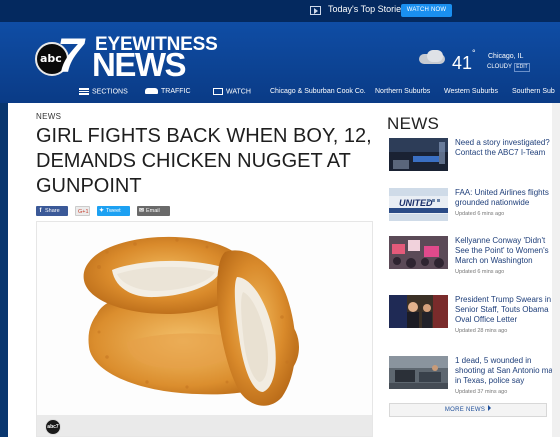 Image resolution: width=560 pixels, height=437 pixels. I want to click on abc7-small-logo: abc7, so click(53, 427).